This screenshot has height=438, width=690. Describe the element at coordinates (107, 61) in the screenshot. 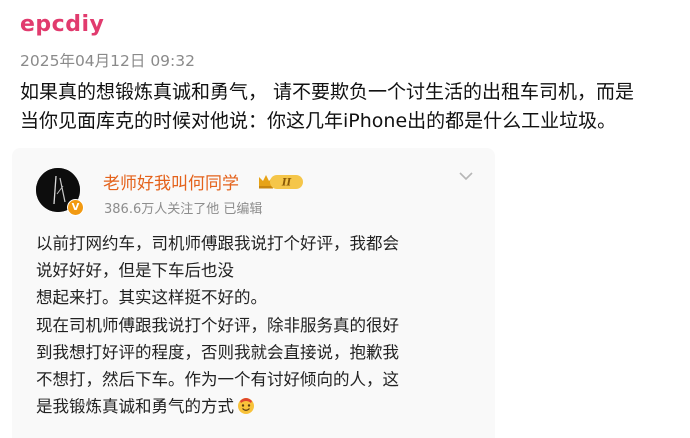

I see `post-timestamp: 2025年04月12日 09:32` at that location.